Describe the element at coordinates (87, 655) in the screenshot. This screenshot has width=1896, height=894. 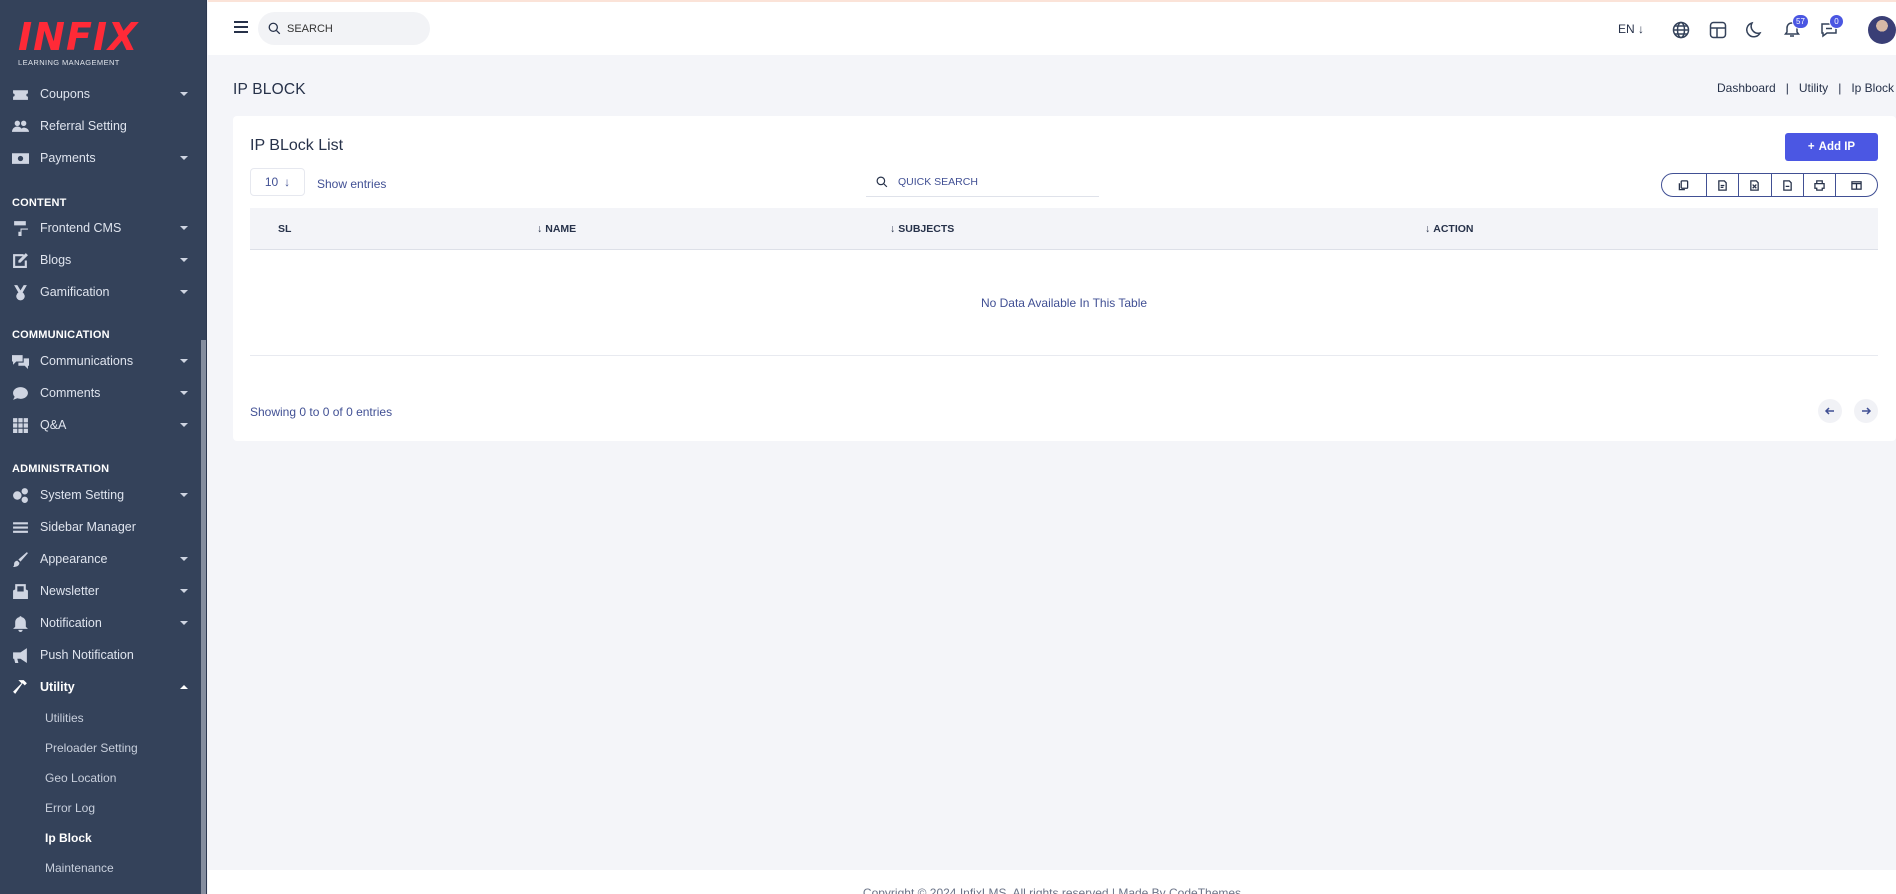
I see `sidebar-item-label: Push Notification` at that location.